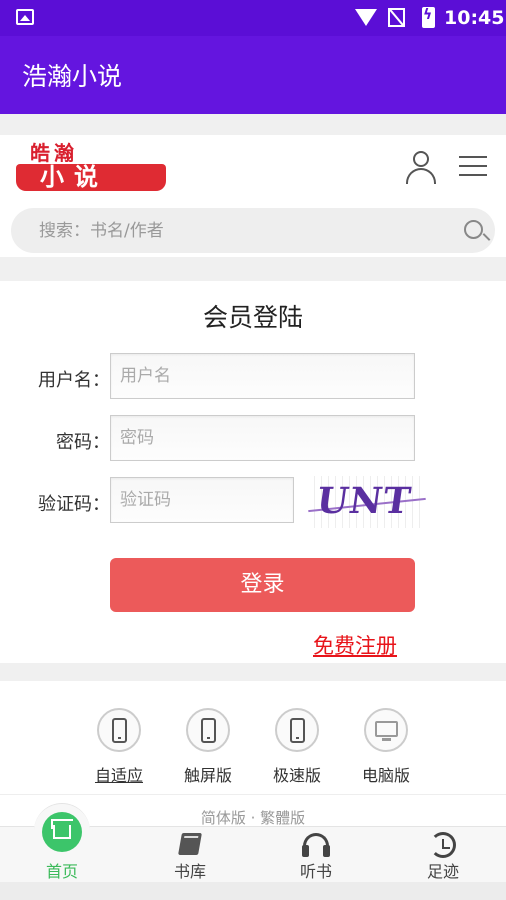 The width and height of the screenshot is (506, 900). What do you see at coordinates (91, 153) in the screenshot?
I see `logo-top-text: 皓瀚` at bounding box center [91, 153].